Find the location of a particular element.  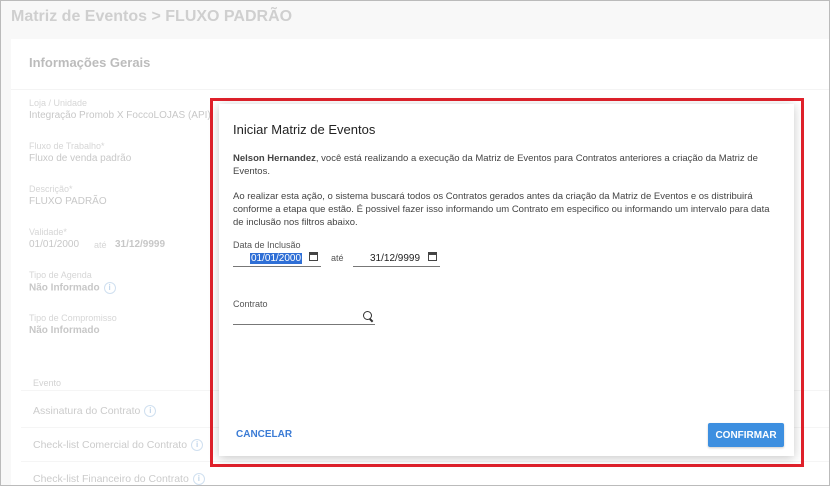

search-icon is located at coordinates (367, 315).